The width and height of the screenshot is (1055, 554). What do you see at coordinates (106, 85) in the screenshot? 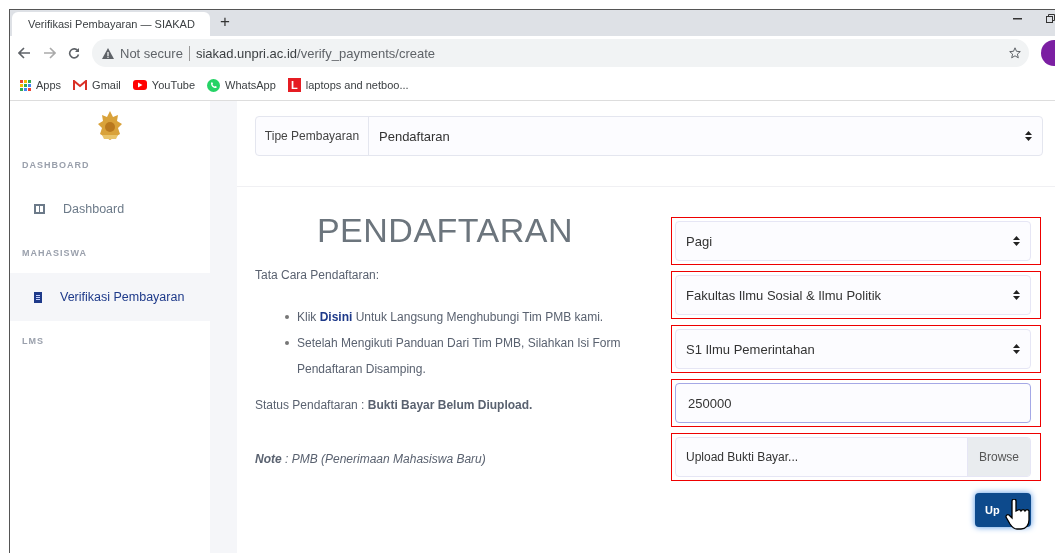
I see `bookmark-link: Gmail` at bounding box center [106, 85].